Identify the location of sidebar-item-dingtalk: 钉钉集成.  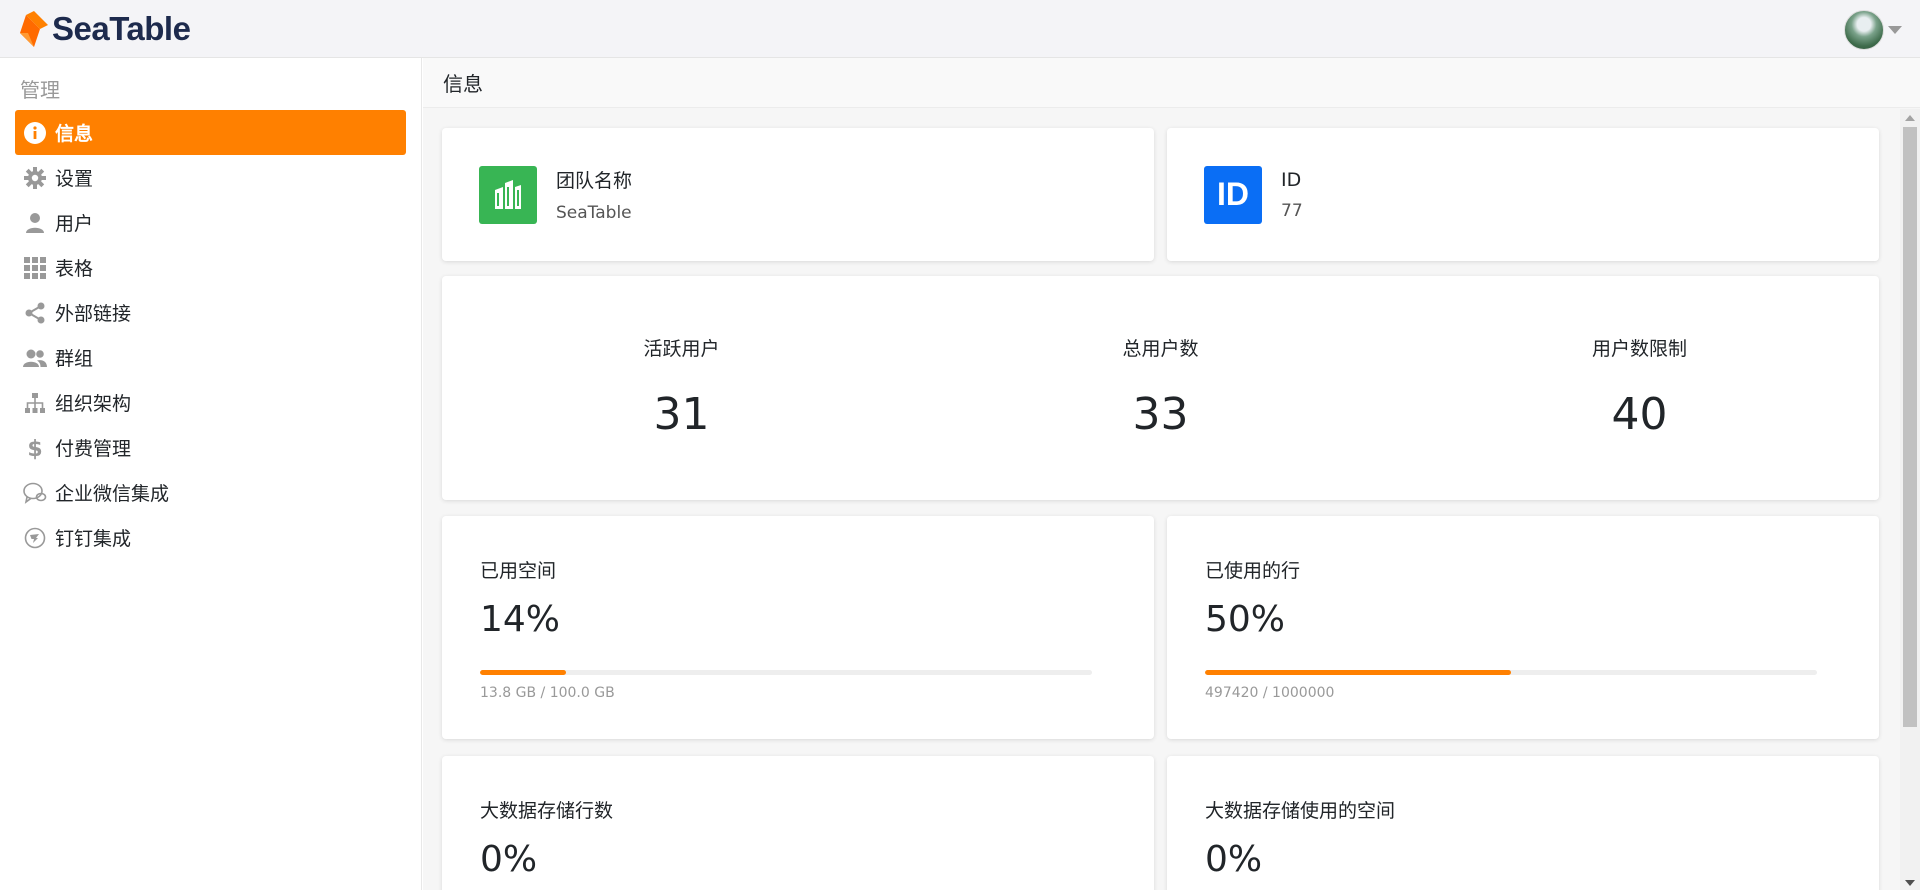
(210, 537).